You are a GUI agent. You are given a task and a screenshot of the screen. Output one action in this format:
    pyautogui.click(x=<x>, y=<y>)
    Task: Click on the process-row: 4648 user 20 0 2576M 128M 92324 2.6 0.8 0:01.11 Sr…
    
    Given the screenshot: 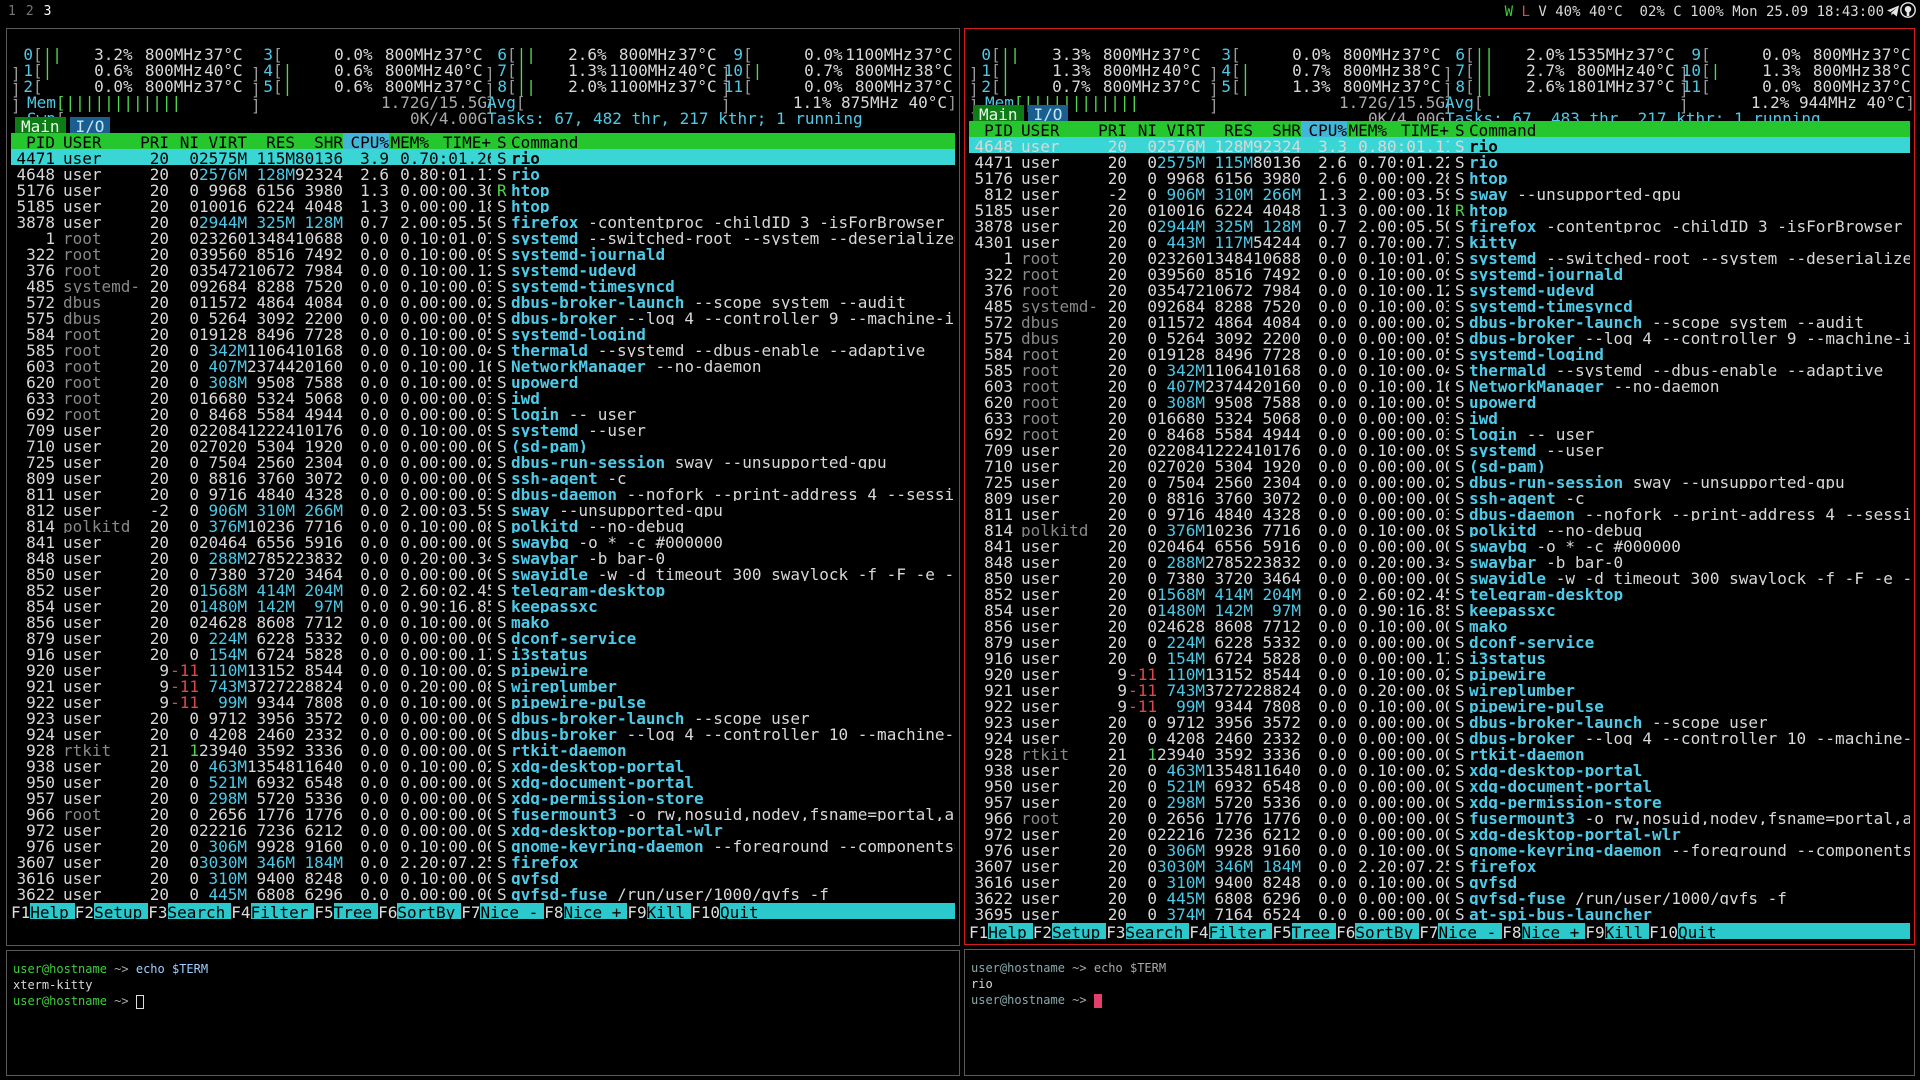 What is the action you would take?
    pyautogui.click(x=483, y=173)
    